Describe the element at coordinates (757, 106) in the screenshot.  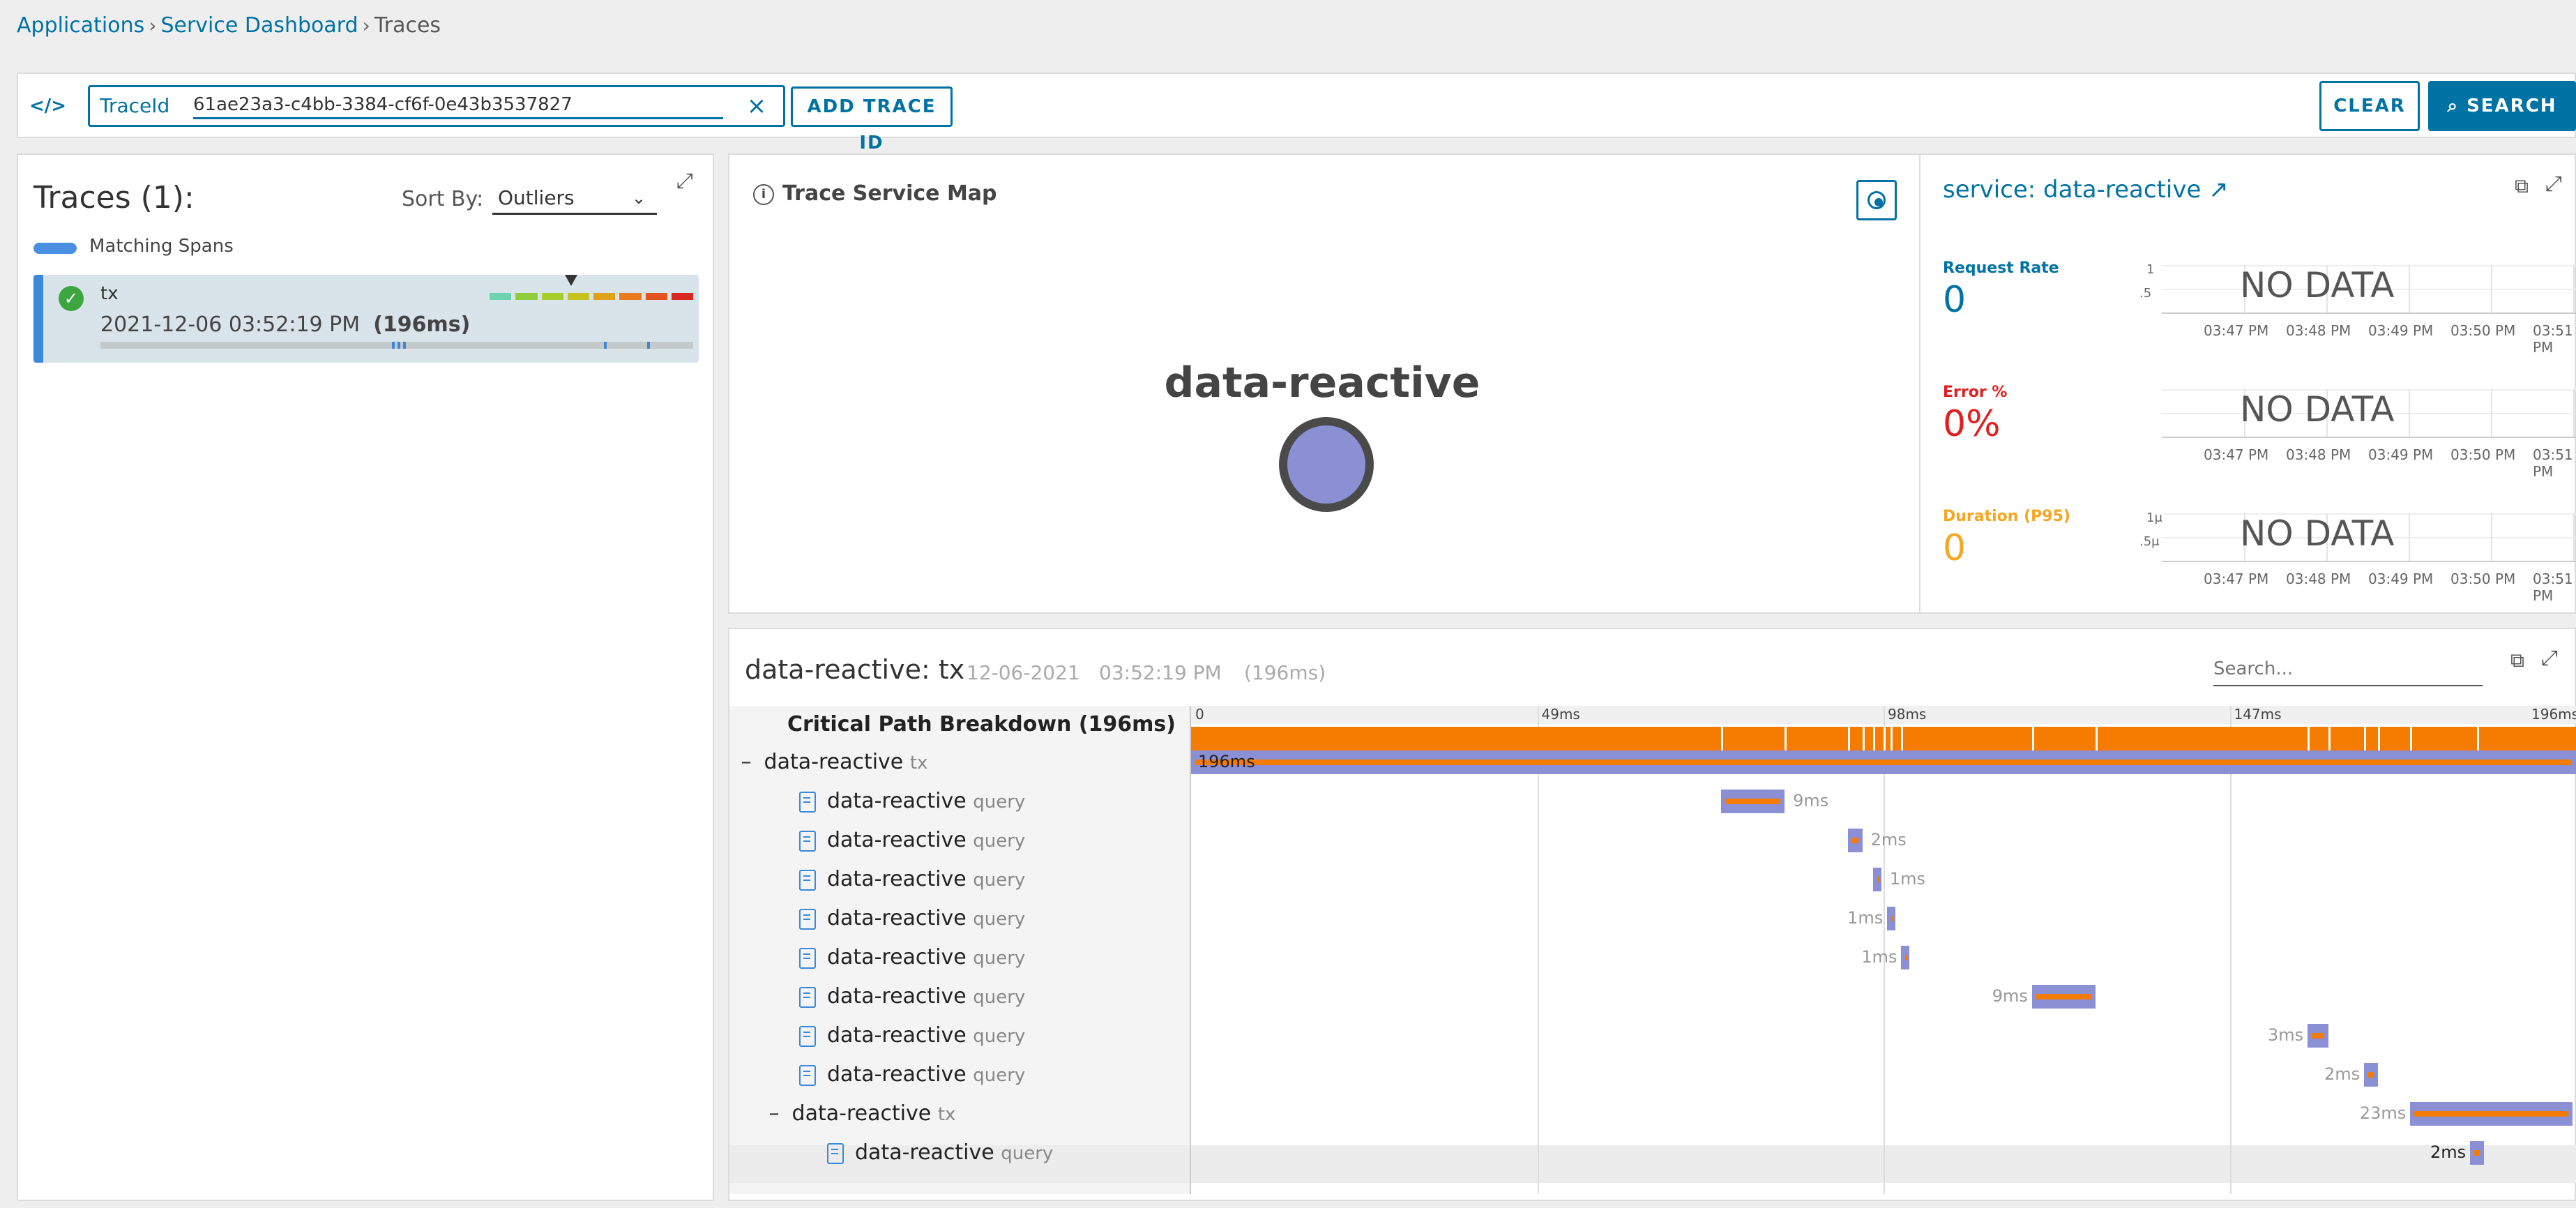
I see `clear-icon: ×` at that location.